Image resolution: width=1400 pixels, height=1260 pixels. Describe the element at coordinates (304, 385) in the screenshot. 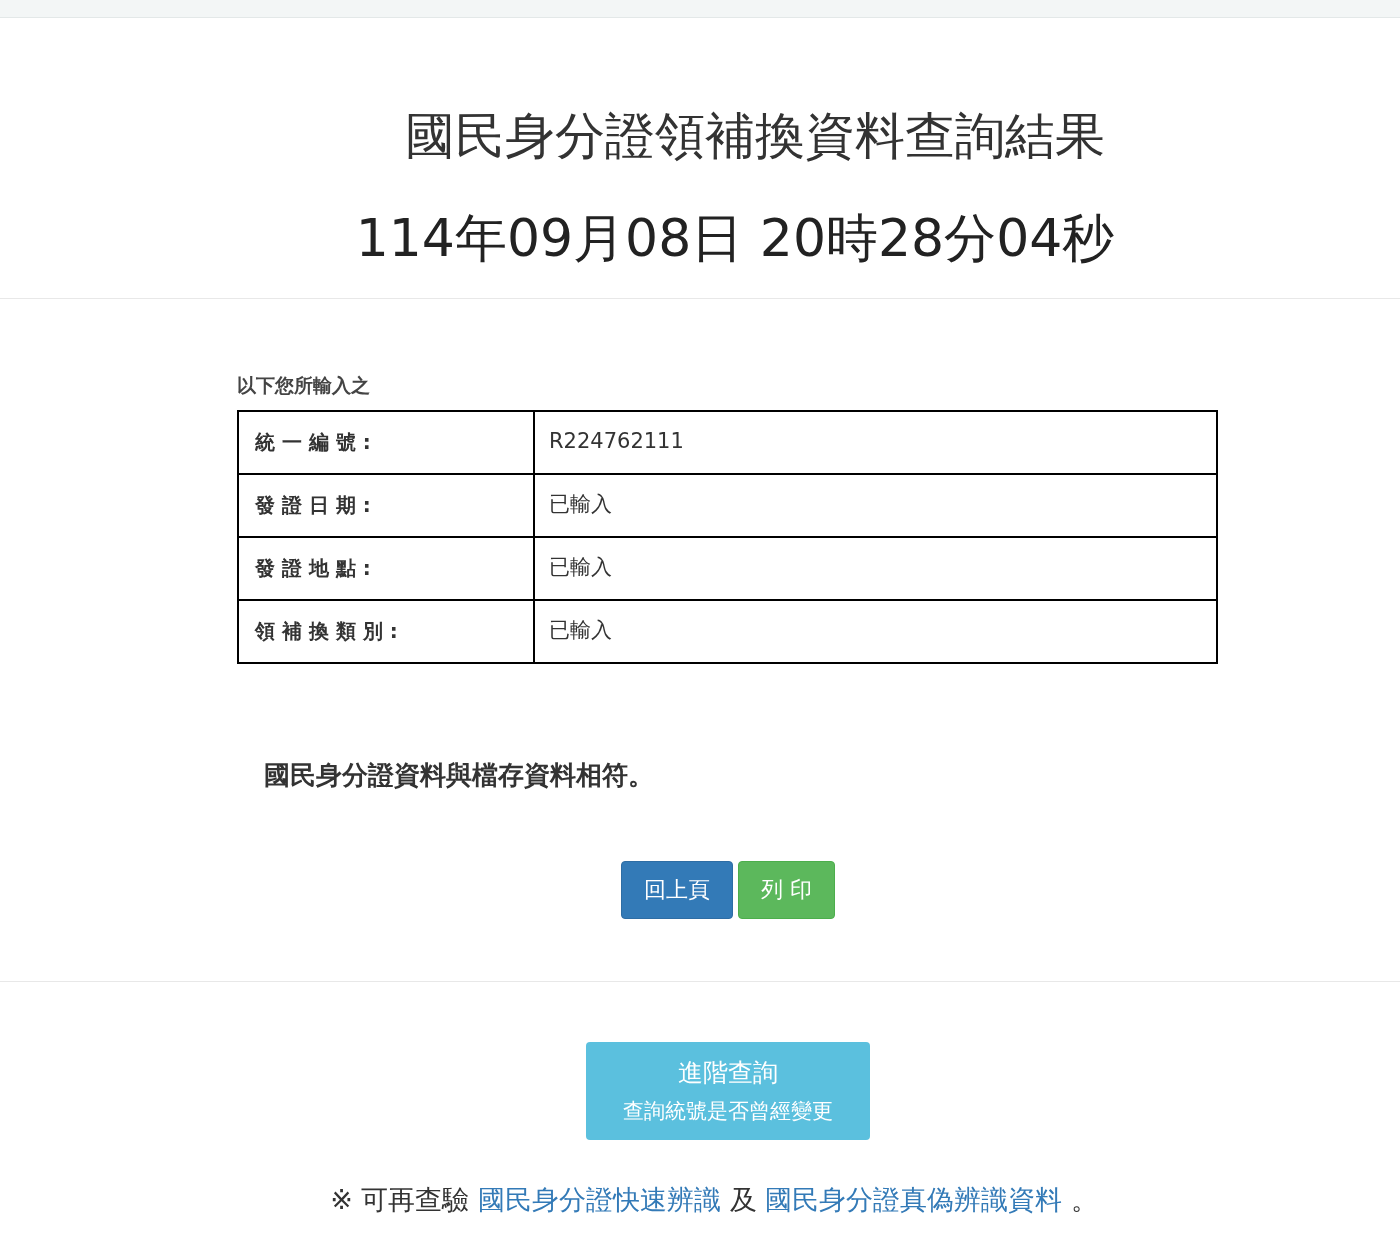

I see `input-caption: 以下您所輸入之` at that location.